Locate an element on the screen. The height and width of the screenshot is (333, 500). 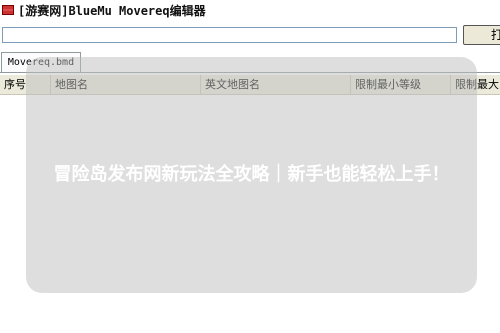
open-button: 打 is located at coordinates (481, 35).